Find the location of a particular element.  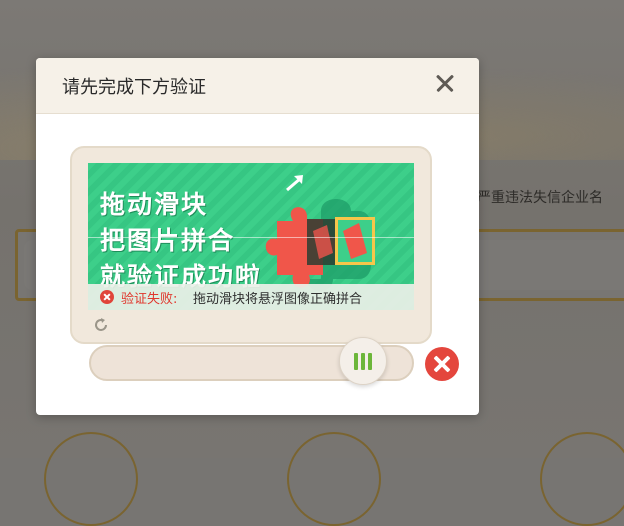

close-icon is located at coordinates (445, 83).